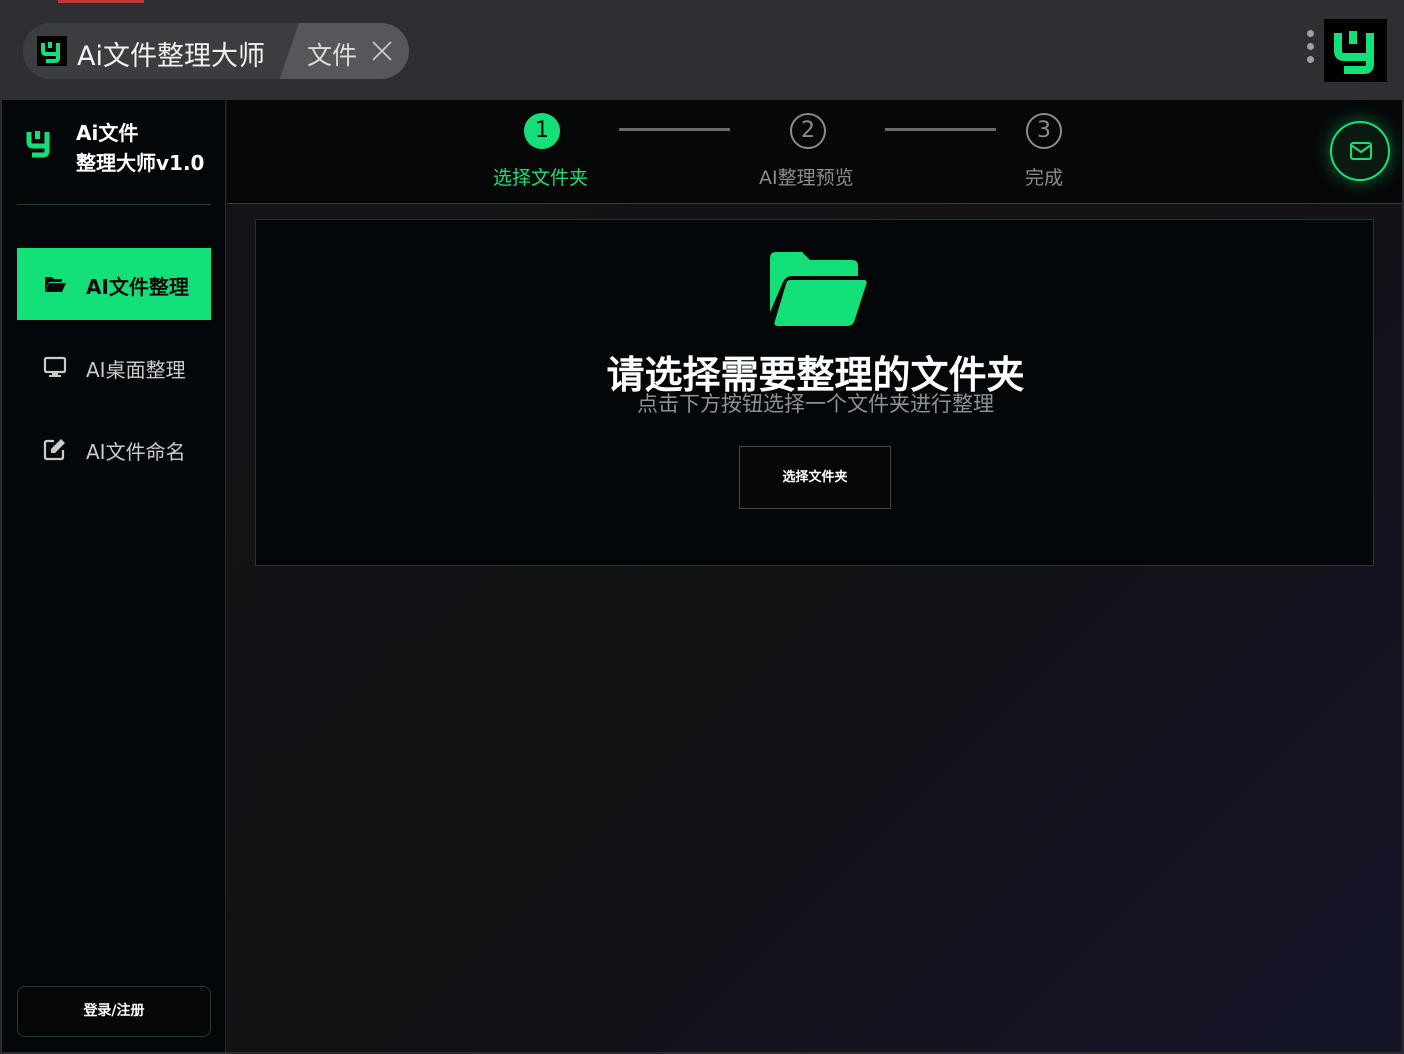 Image resolution: width=1404 pixels, height=1054 pixels. What do you see at coordinates (806, 178) in the screenshot?
I see `step-2-label: AI整理预览` at bounding box center [806, 178].